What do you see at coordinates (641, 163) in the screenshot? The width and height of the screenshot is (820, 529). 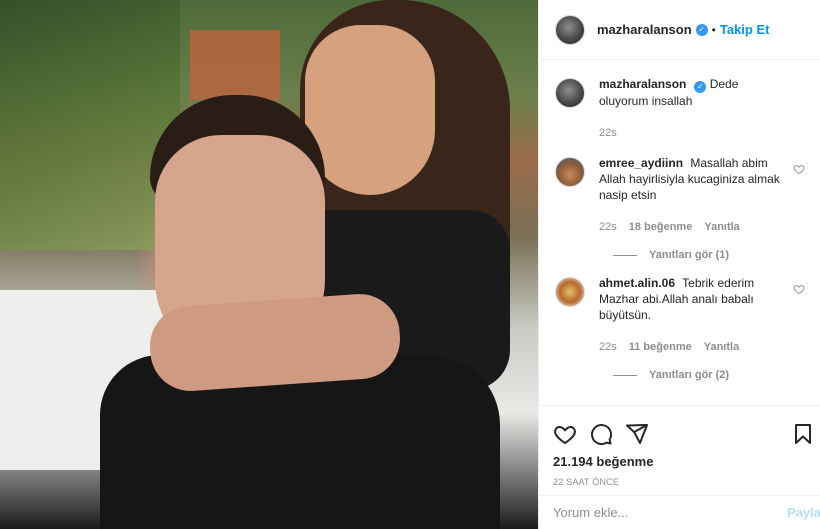 I see `comment-username: emree_aydiinn` at bounding box center [641, 163].